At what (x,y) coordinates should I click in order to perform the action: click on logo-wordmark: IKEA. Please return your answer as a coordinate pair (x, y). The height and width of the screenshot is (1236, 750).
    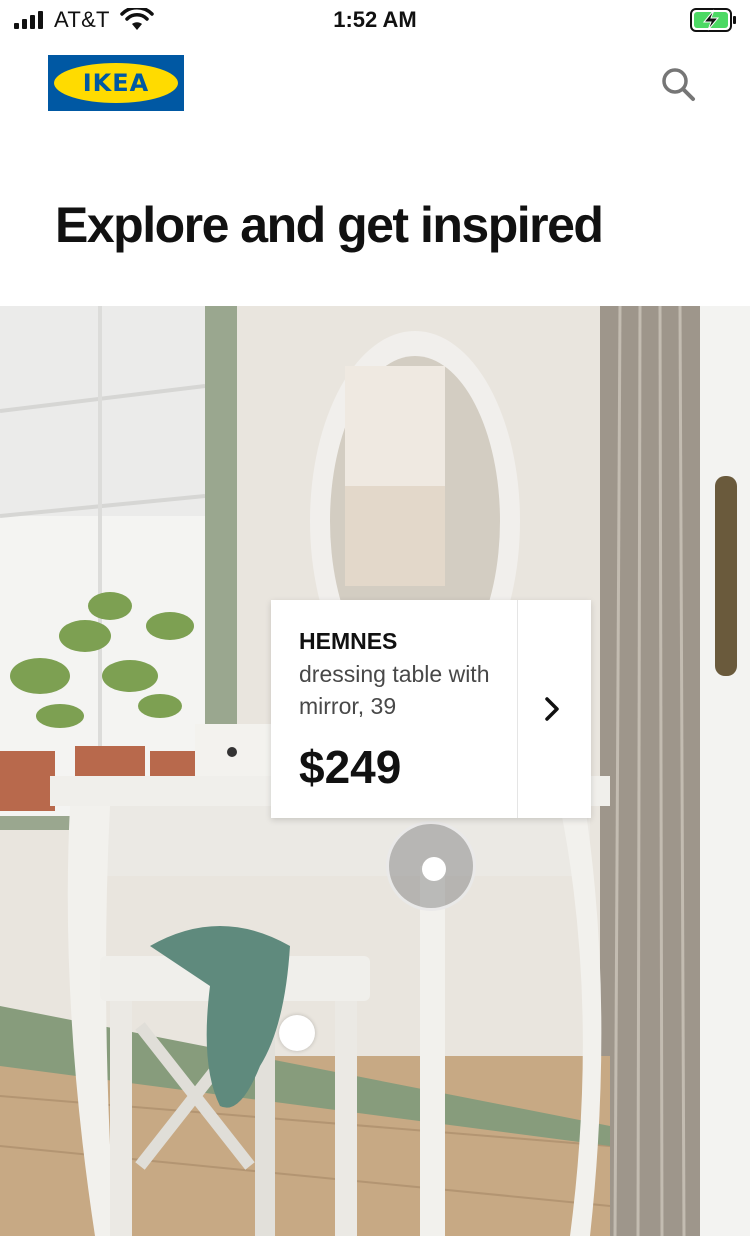
    Looking at the image, I should click on (116, 83).